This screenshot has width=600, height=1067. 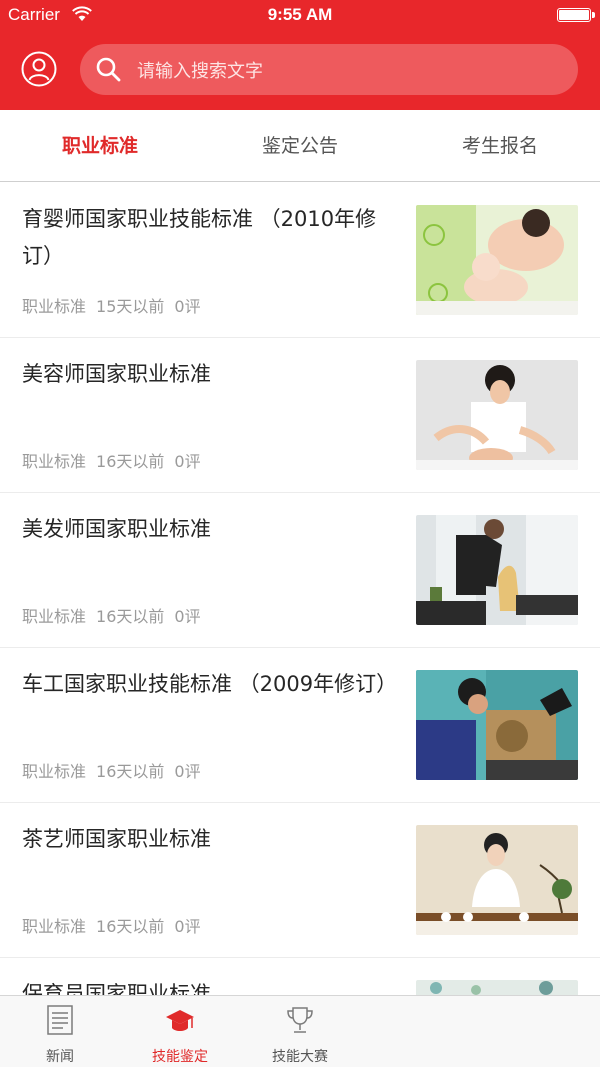 I want to click on tabbar-item-news: 新闻, so click(x=60, y=1031).